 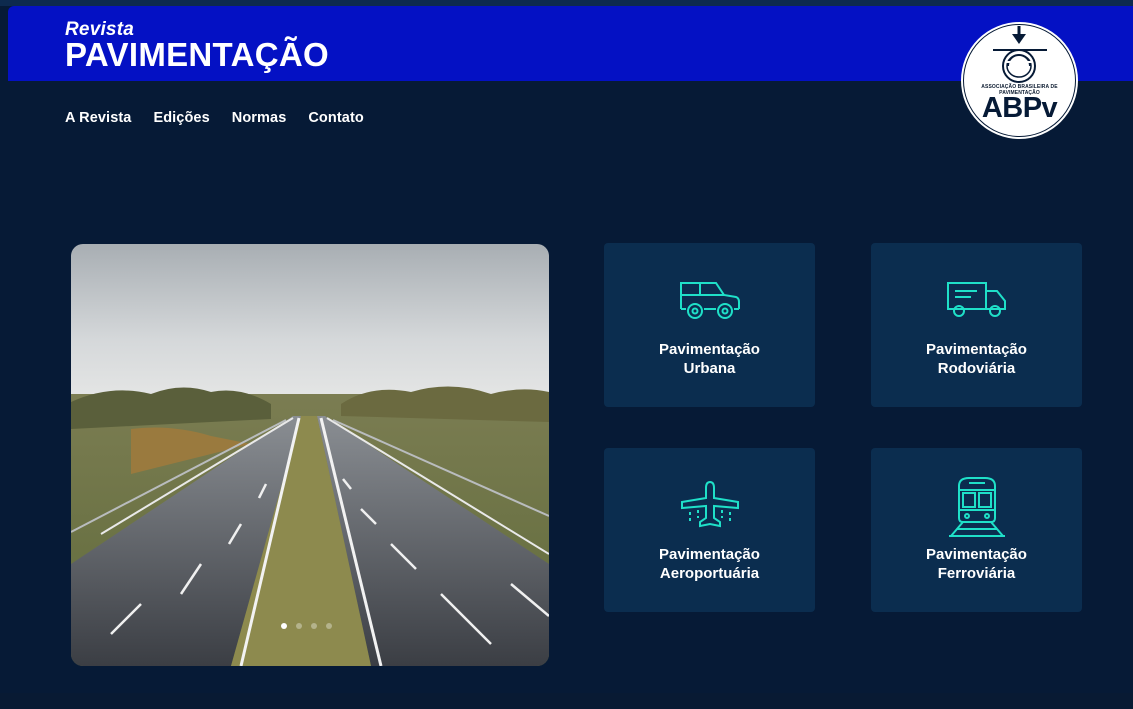 I want to click on card-title-line2: Rodoviária, so click(x=976, y=368).